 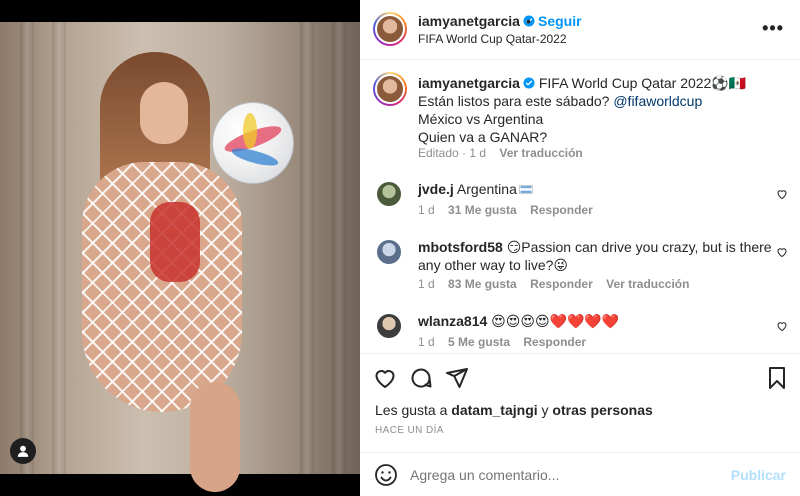 I want to click on caption-line4: Quien va a GANAR?, so click(x=483, y=137).